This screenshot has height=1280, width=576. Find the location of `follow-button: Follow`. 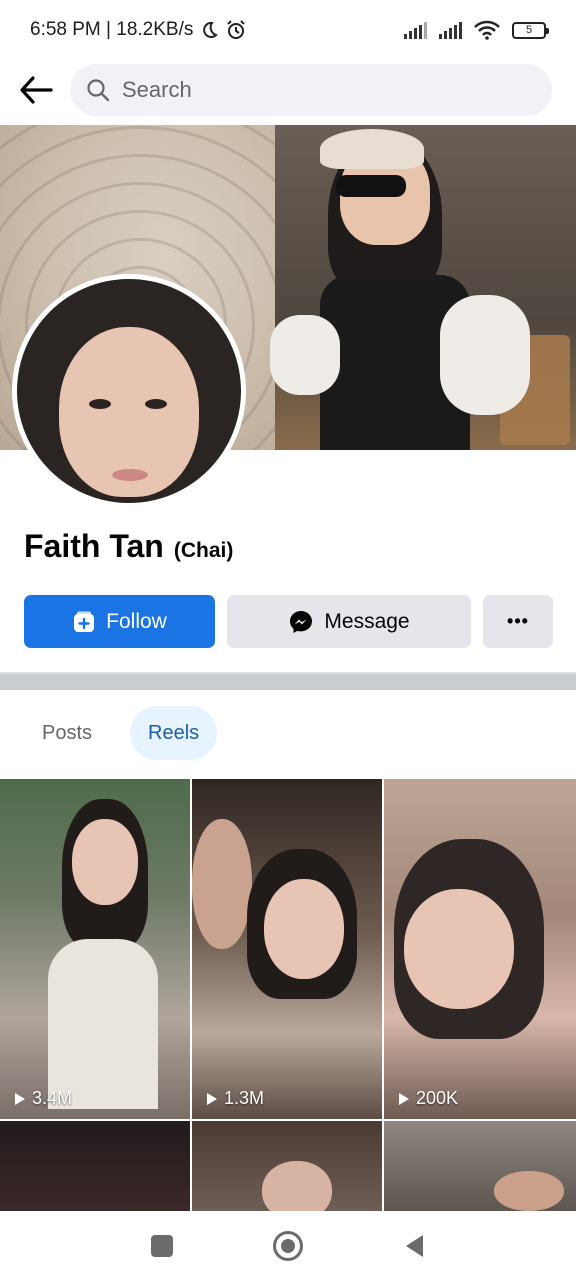

follow-button: Follow is located at coordinates (119, 621).